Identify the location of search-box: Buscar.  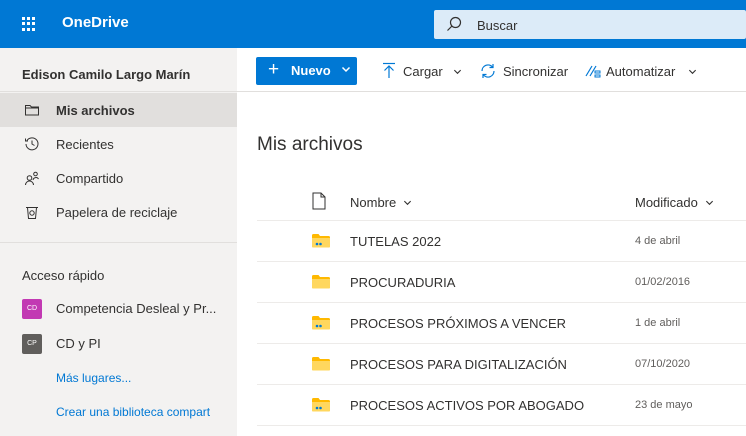
(590, 24).